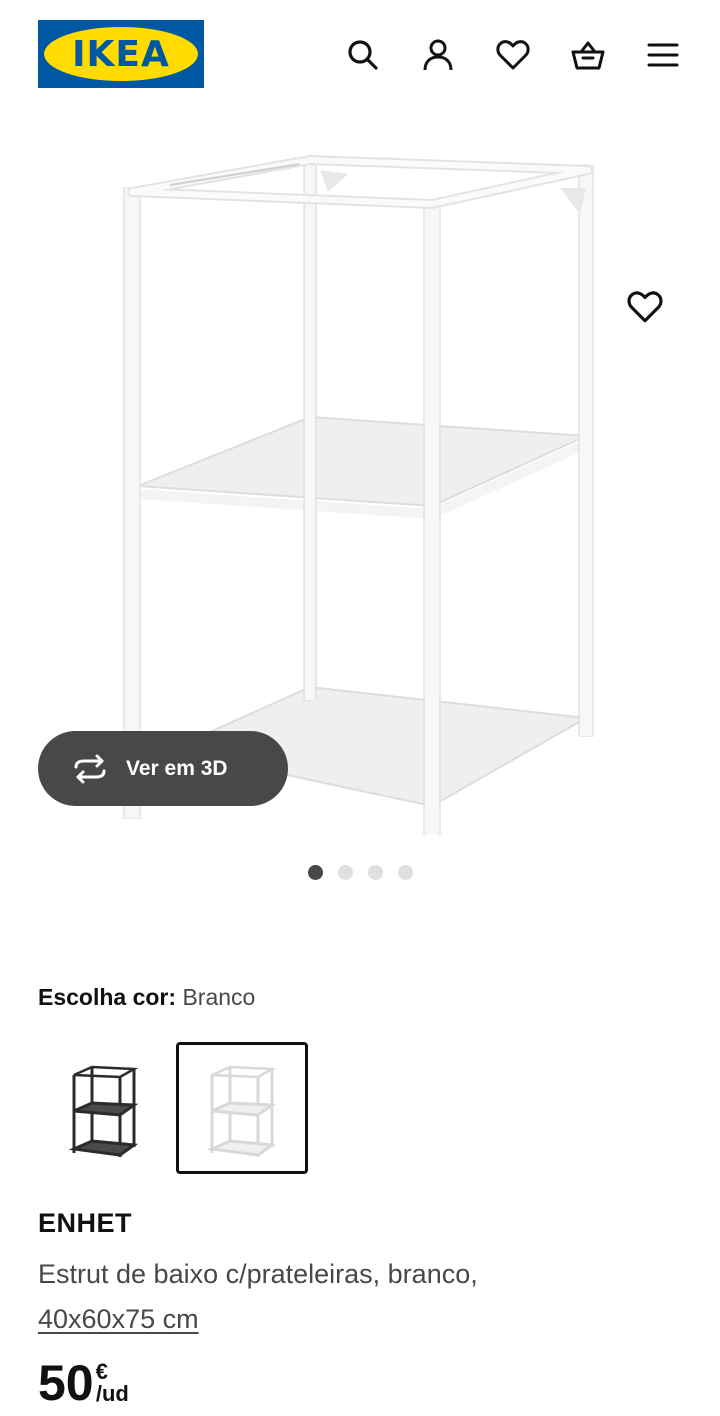  Describe the element at coordinates (66, 1383) in the screenshot. I see `price-integer: 50` at that location.